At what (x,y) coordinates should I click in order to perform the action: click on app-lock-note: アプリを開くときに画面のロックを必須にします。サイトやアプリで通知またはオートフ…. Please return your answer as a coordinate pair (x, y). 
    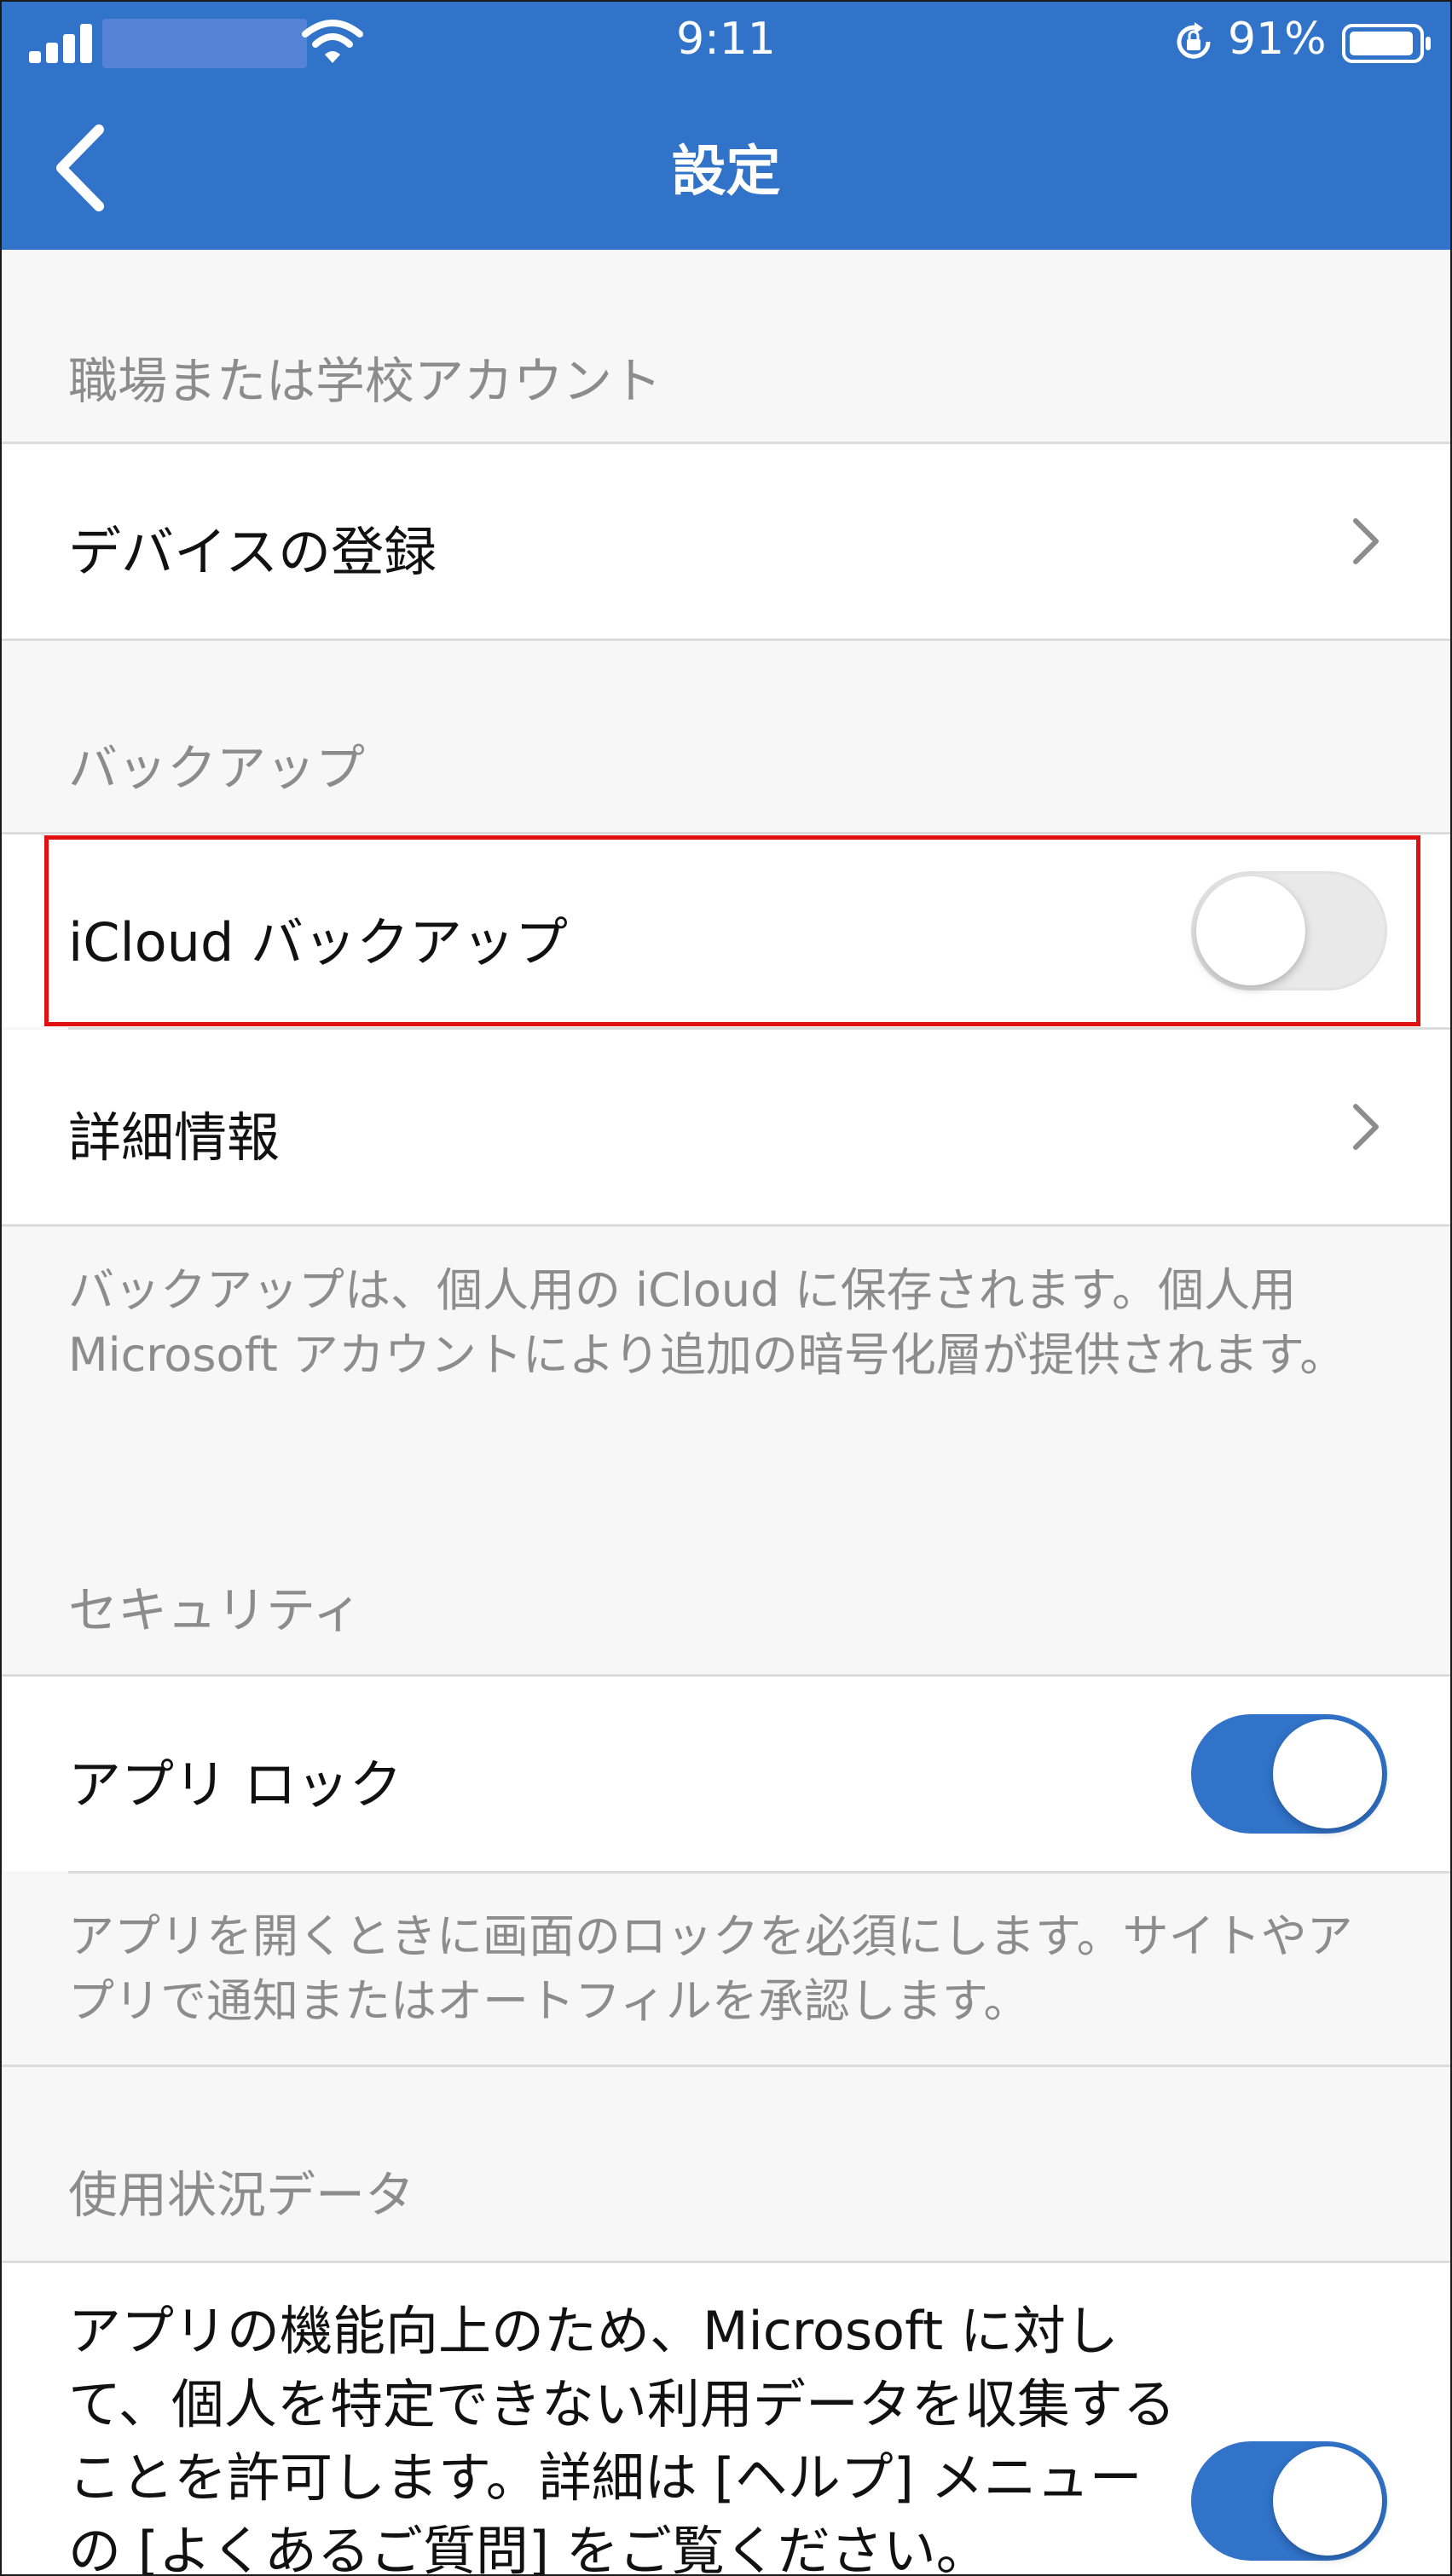
    Looking at the image, I should click on (711, 1968).